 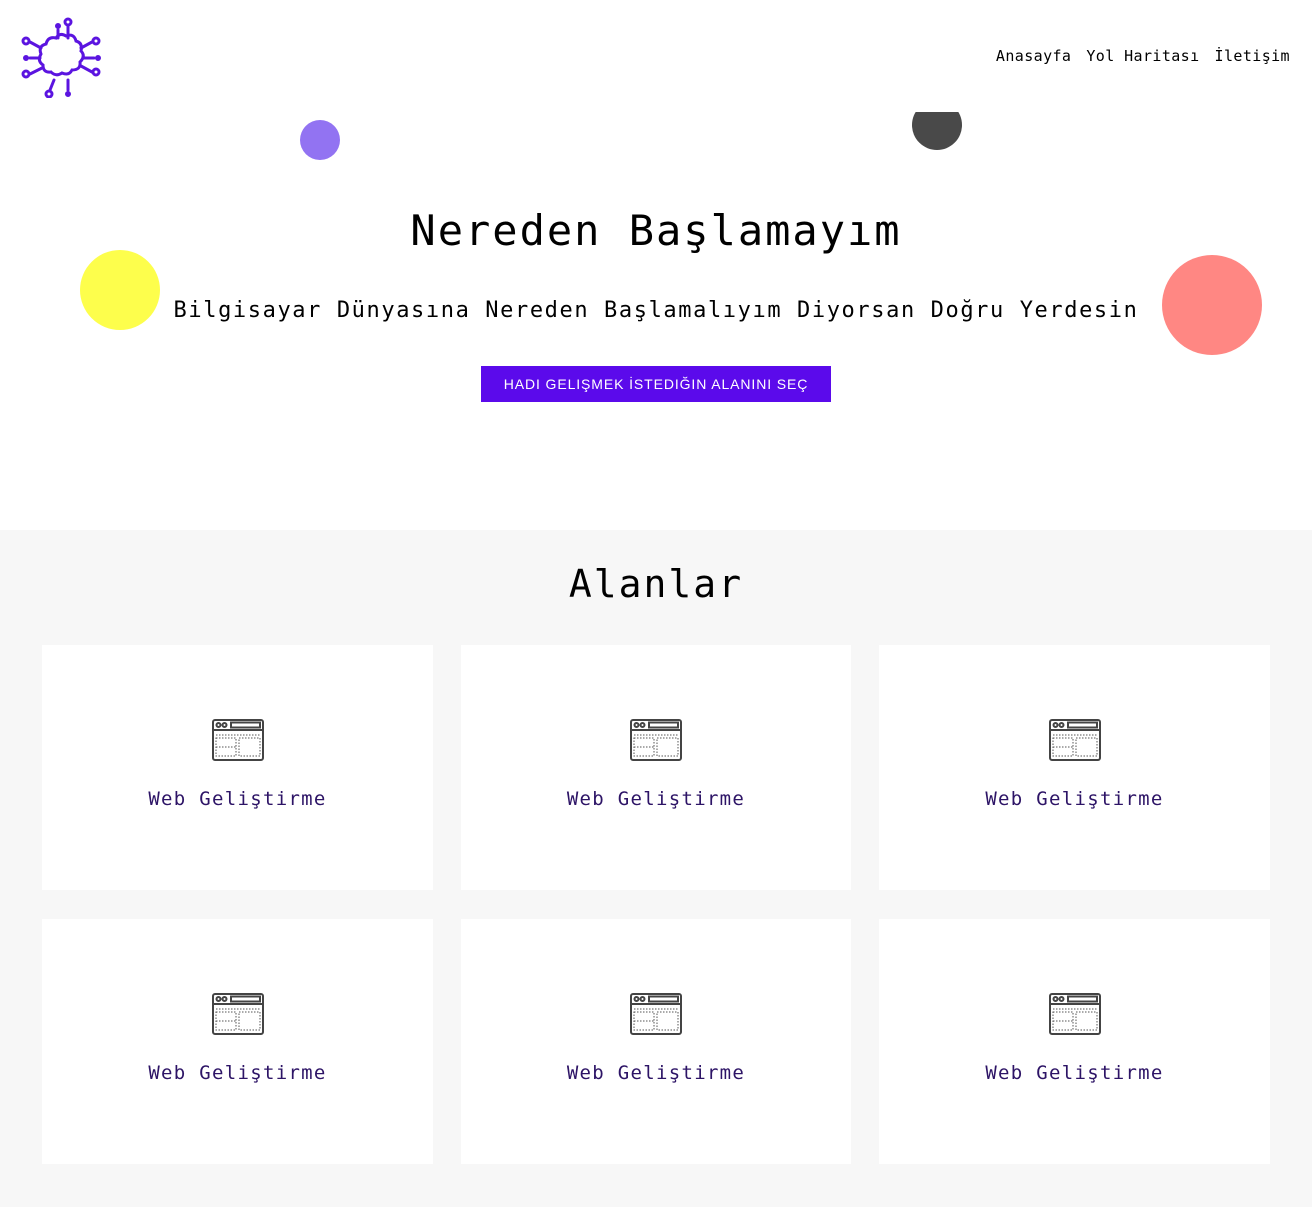 I want to click on nav-home-link: Anasayfa, so click(x=1033, y=56).